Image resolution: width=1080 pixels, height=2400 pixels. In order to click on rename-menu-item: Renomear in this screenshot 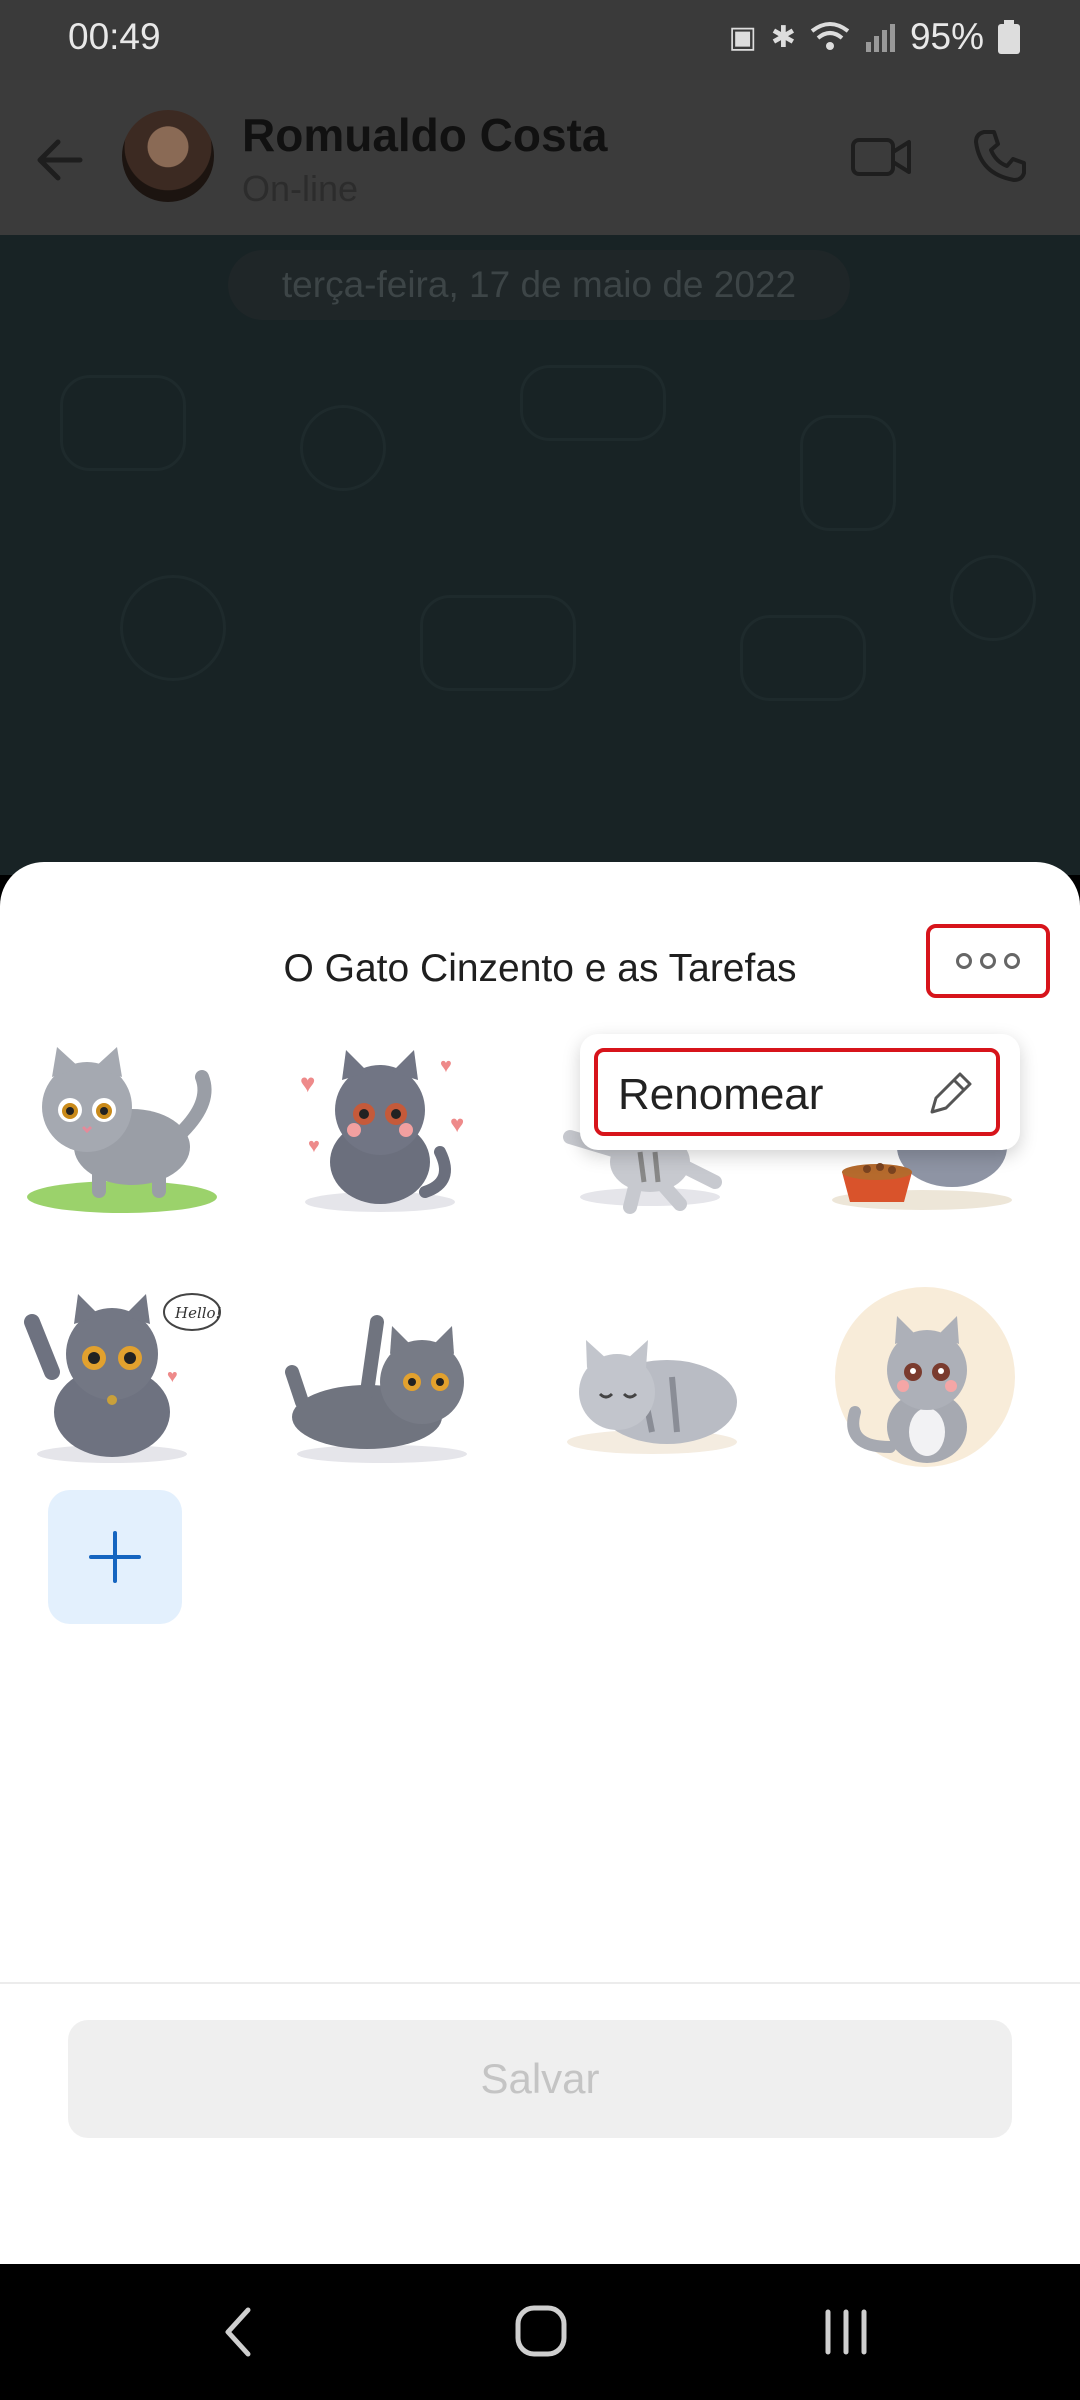, I will do `click(797, 1092)`.